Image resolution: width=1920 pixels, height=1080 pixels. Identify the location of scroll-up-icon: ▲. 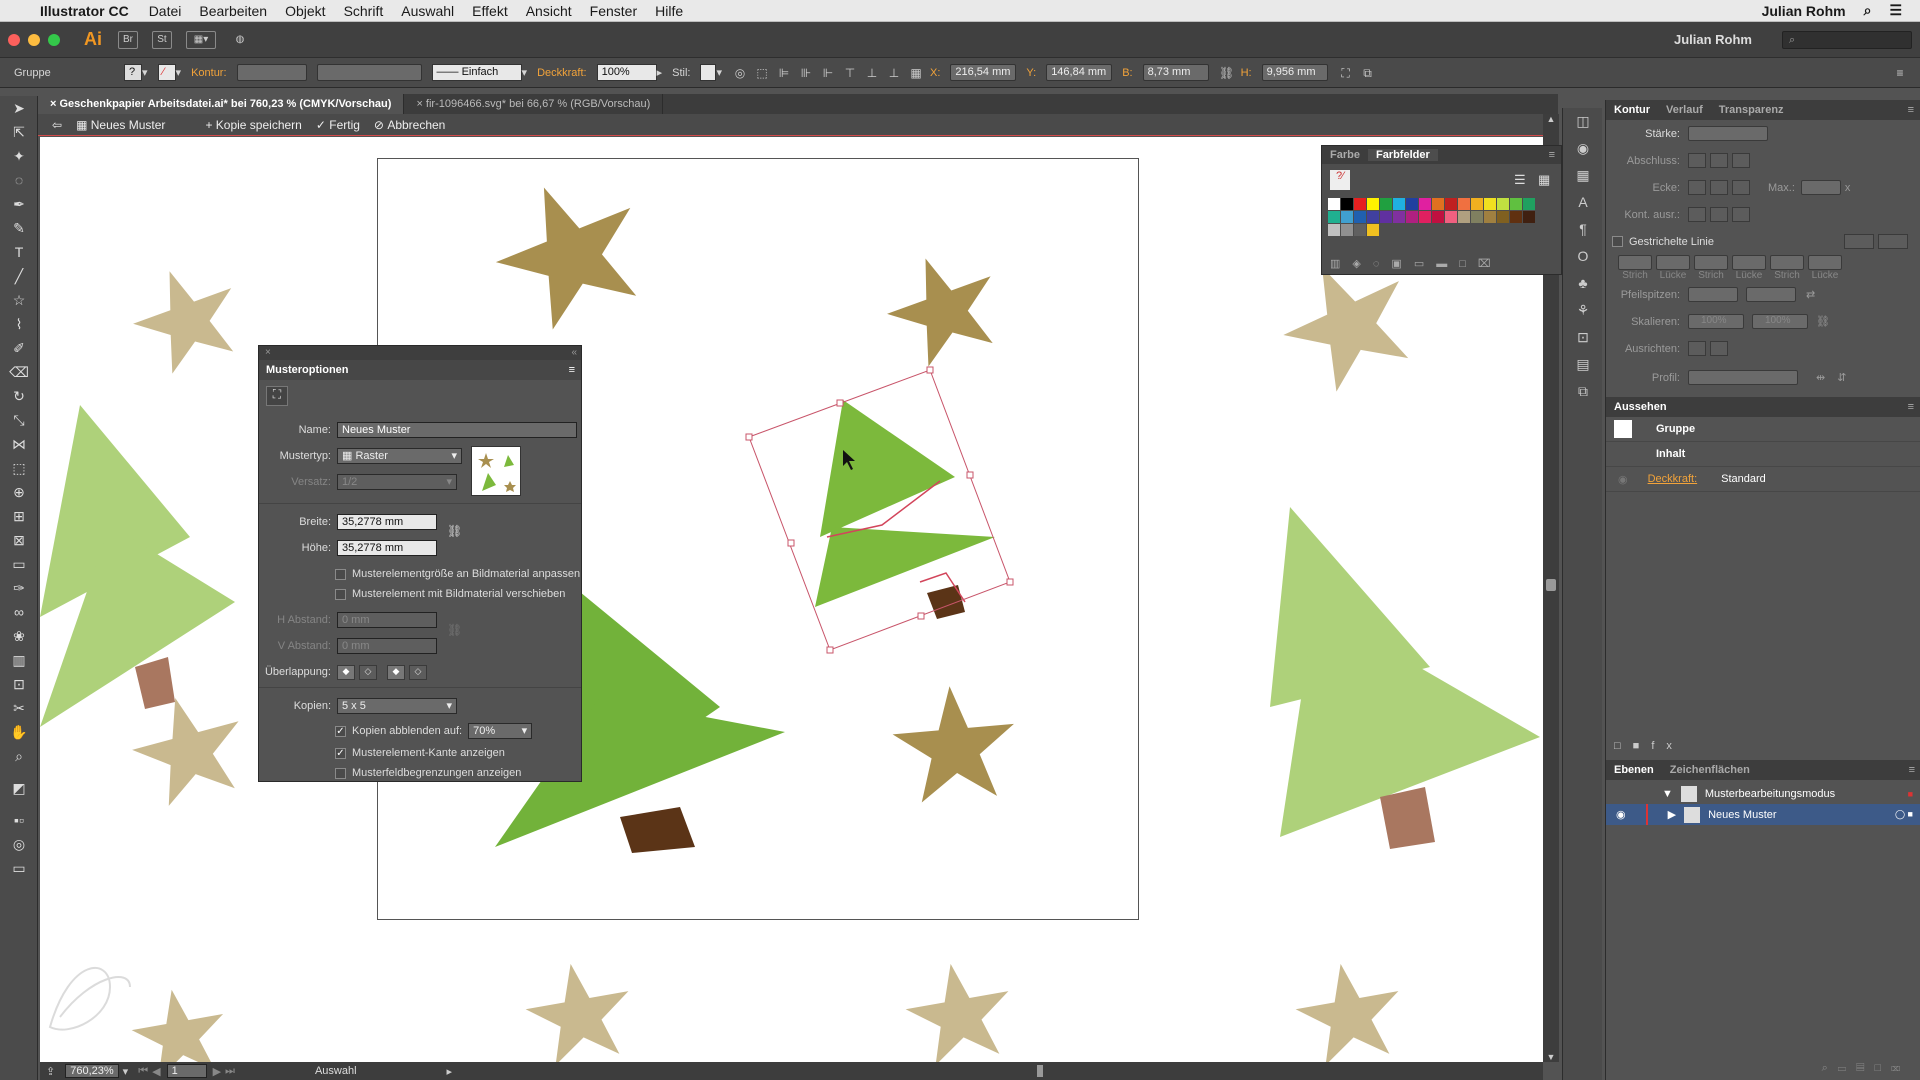
(1551, 119).